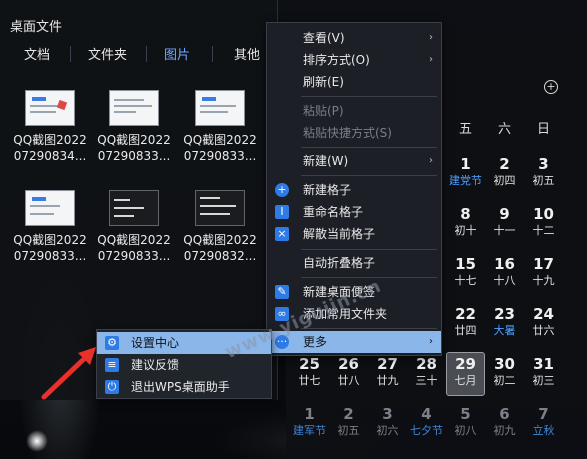 Image resolution: width=587 pixels, height=459 pixels. What do you see at coordinates (504, 425) in the screenshot?
I see `calendar-day: 6 初九` at bounding box center [504, 425].